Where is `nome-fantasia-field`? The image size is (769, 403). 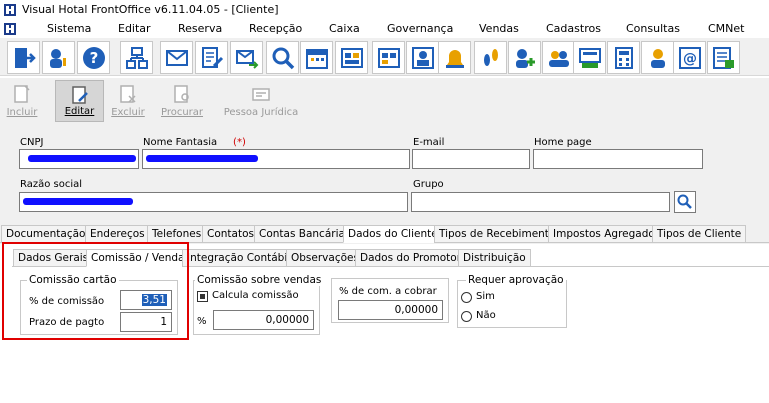
nome-fantasia-field is located at coordinates (276, 159).